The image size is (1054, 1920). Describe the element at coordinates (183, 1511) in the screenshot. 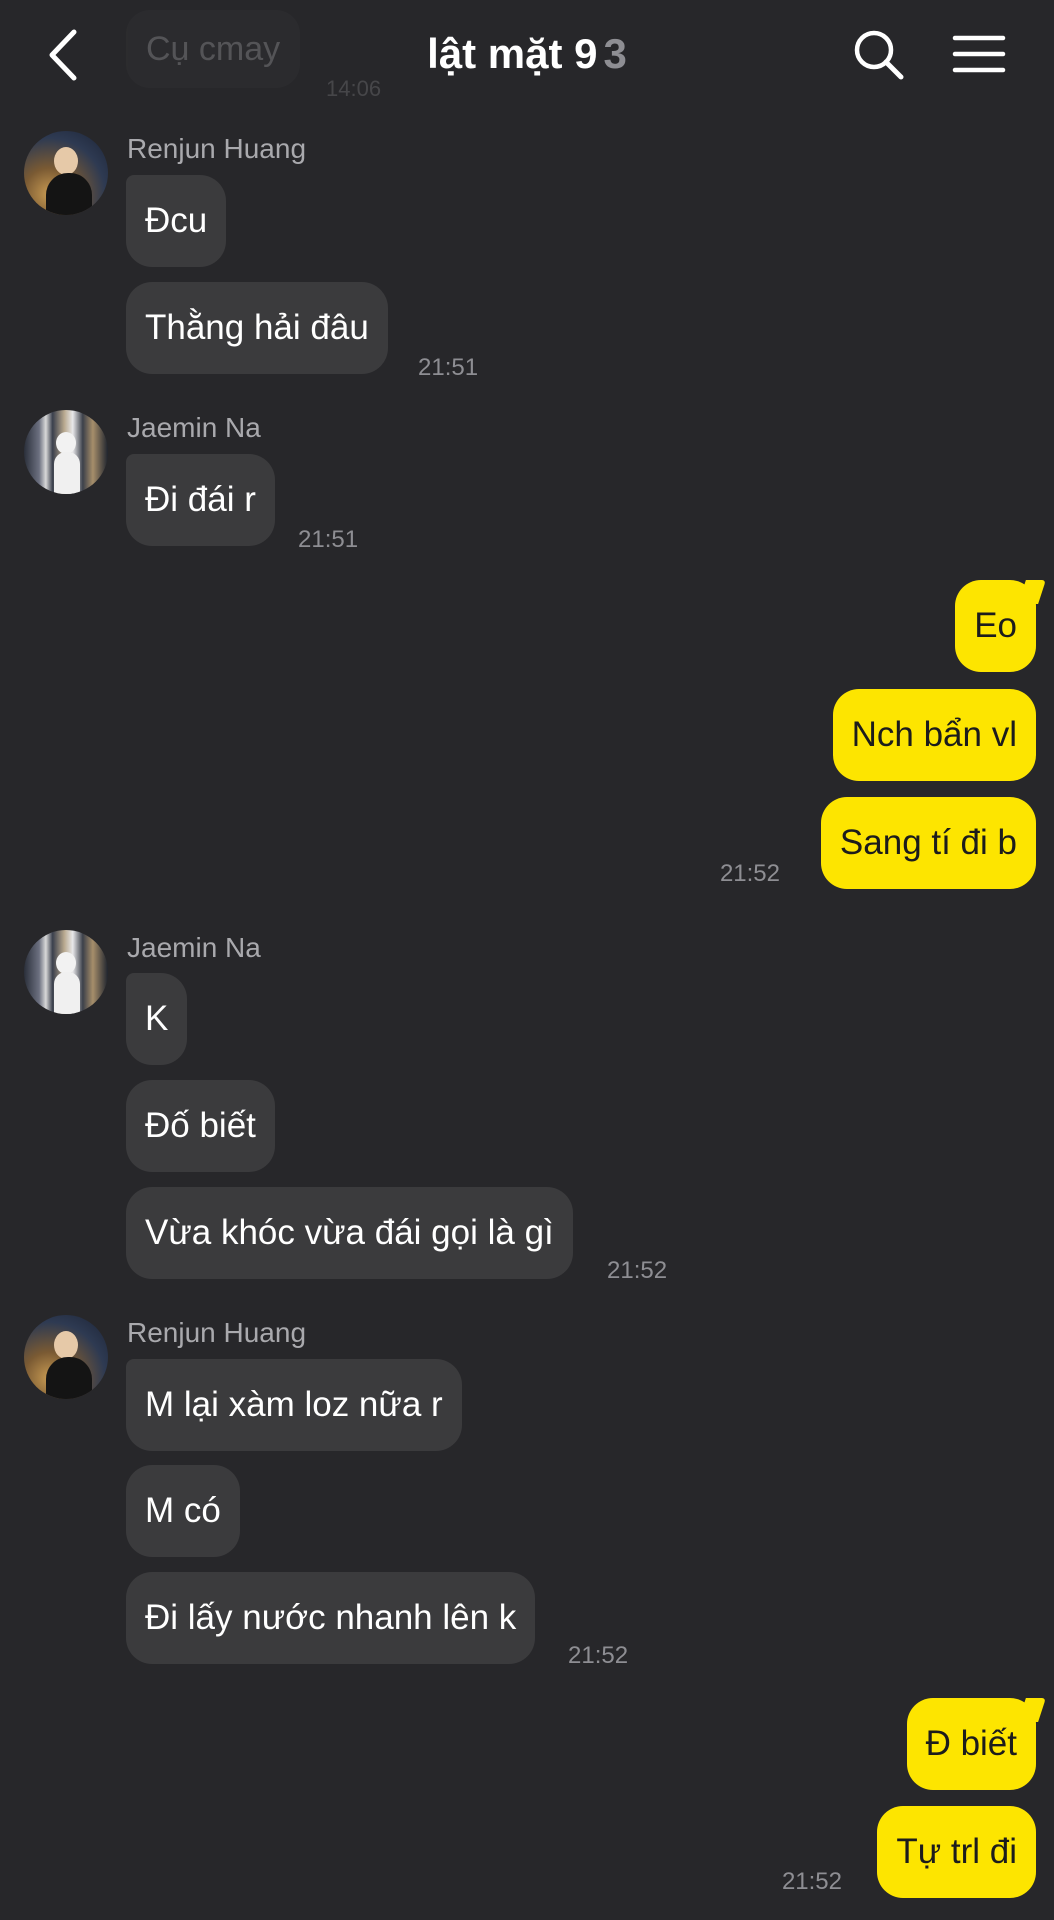

I see `message-bubble: M có` at that location.